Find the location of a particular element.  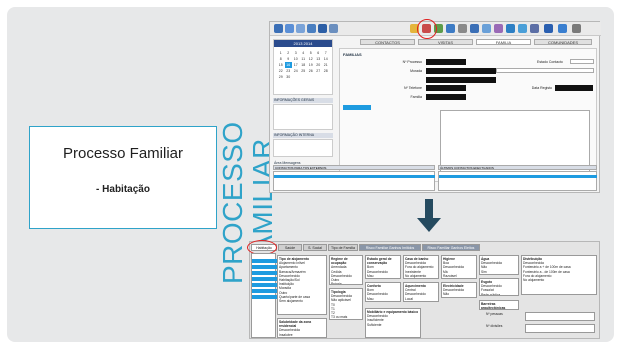

housing-group: ConfortoBomDesconhecidoMauRazoável is located at coordinates (383, 292).